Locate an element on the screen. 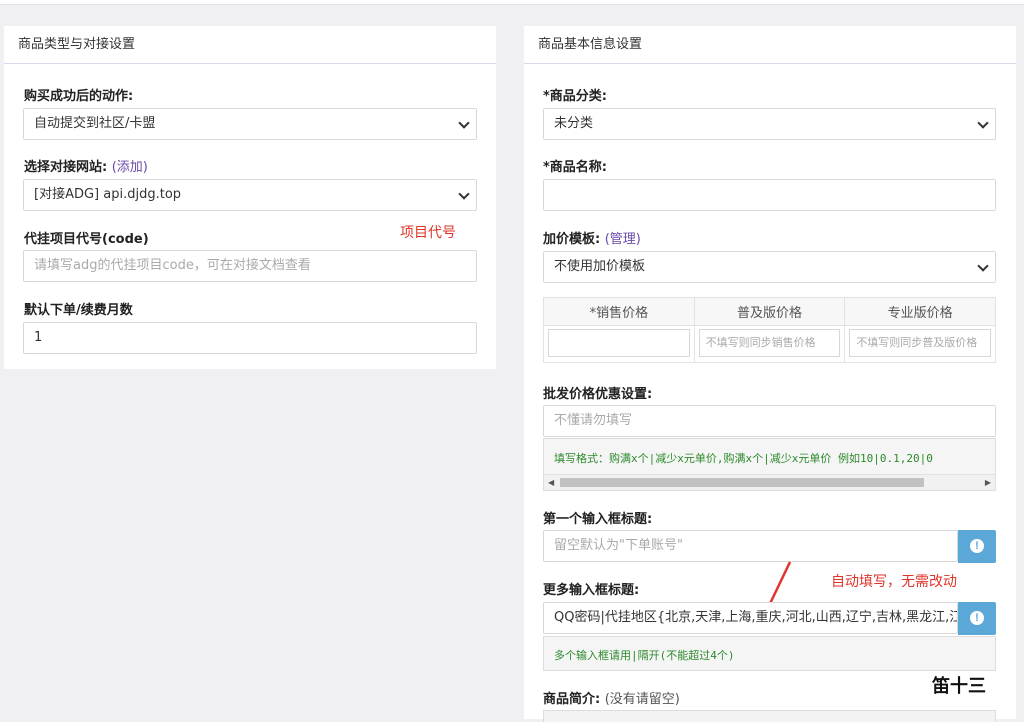 The image size is (1024, 722). site-label: 选择对接网站: (添加) is located at coordinates (86, 165).